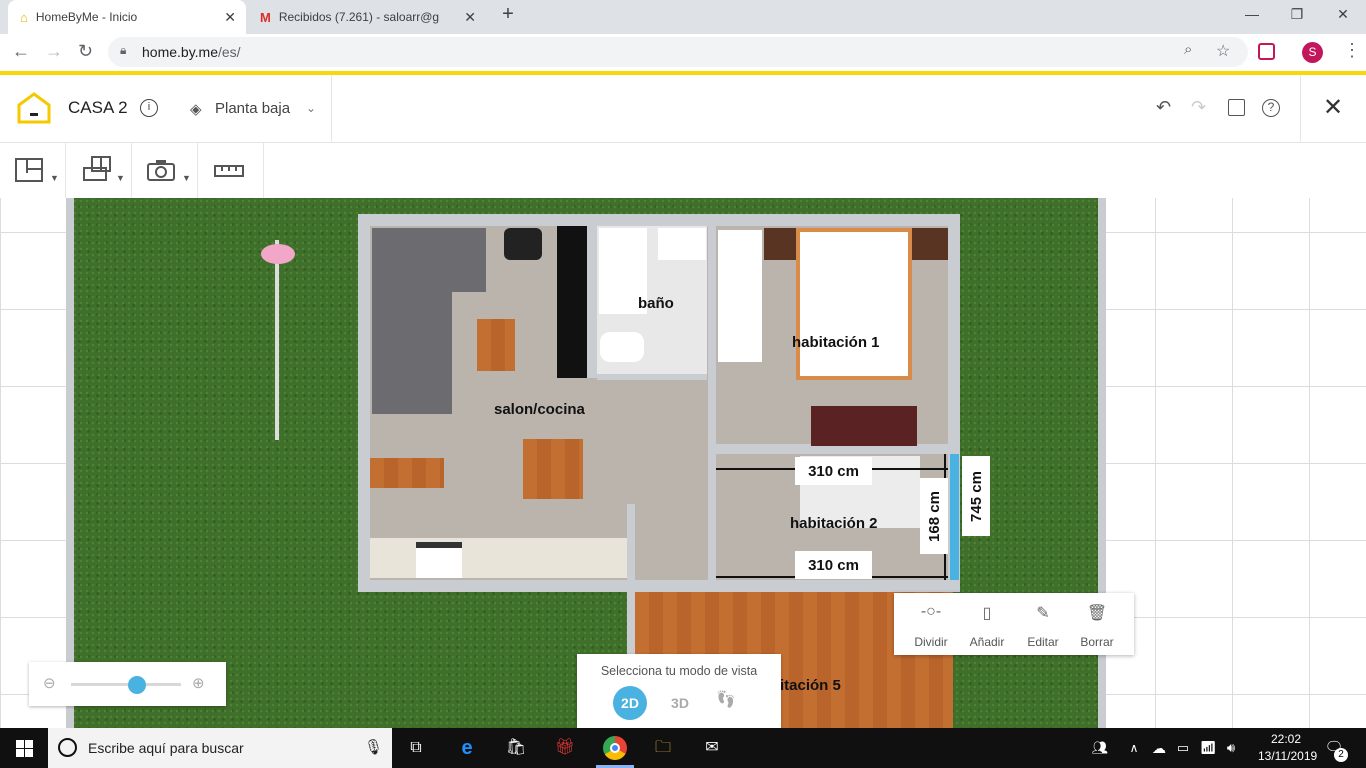 The image size is (1366, 768). I want to click on store-icon: 🛍︎, so click(516, 748).